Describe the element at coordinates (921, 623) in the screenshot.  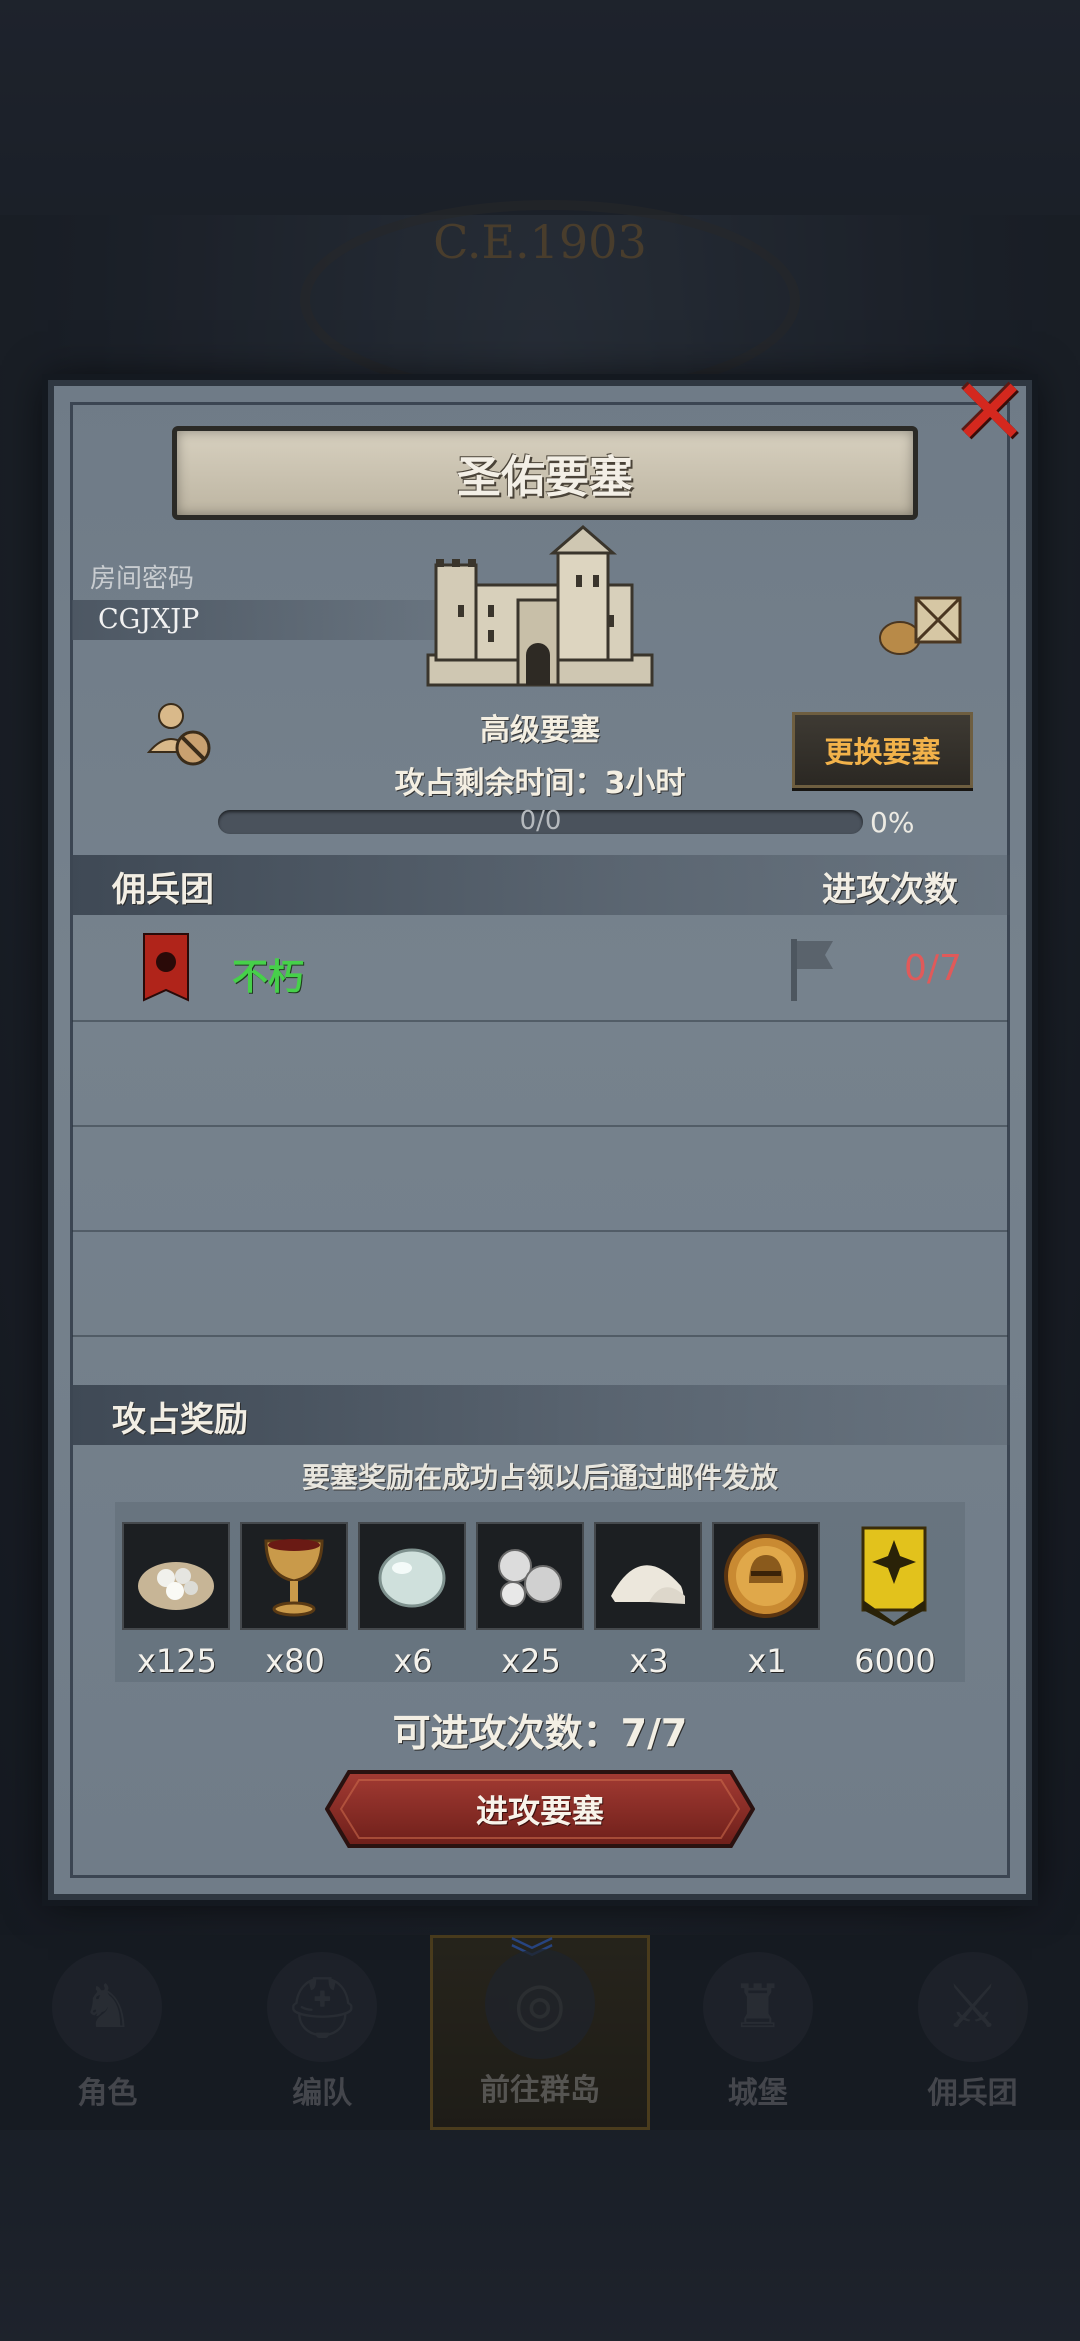
I see `resource-crate-icon` at that location.